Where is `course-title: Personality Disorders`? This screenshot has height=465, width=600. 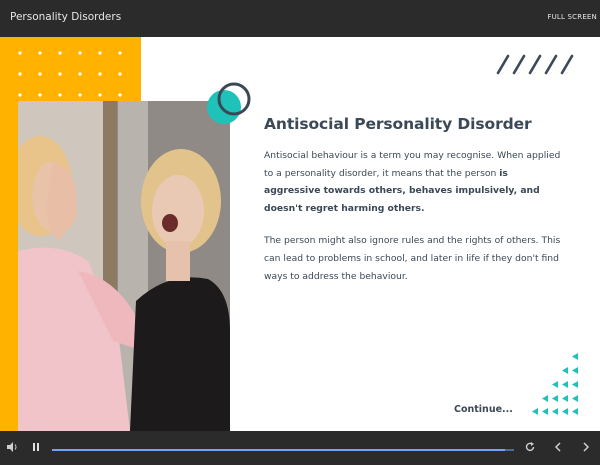 course-title: Personality Disorders is located at coordinates (66, 17).